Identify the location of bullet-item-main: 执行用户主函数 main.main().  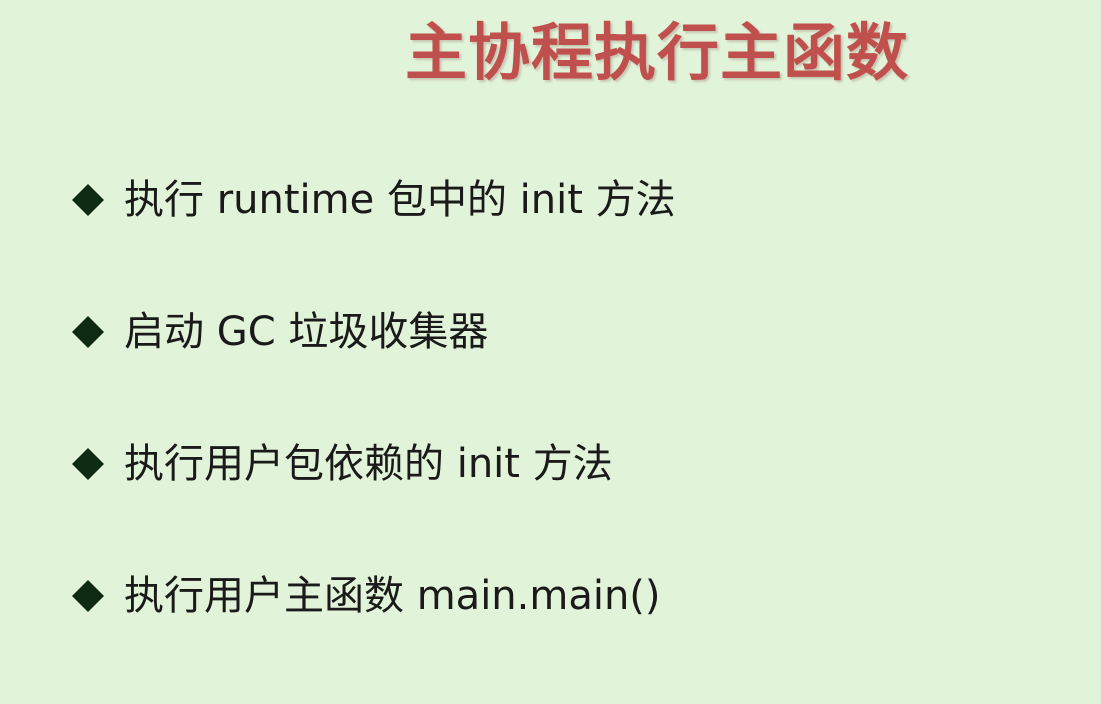
(365, 596).